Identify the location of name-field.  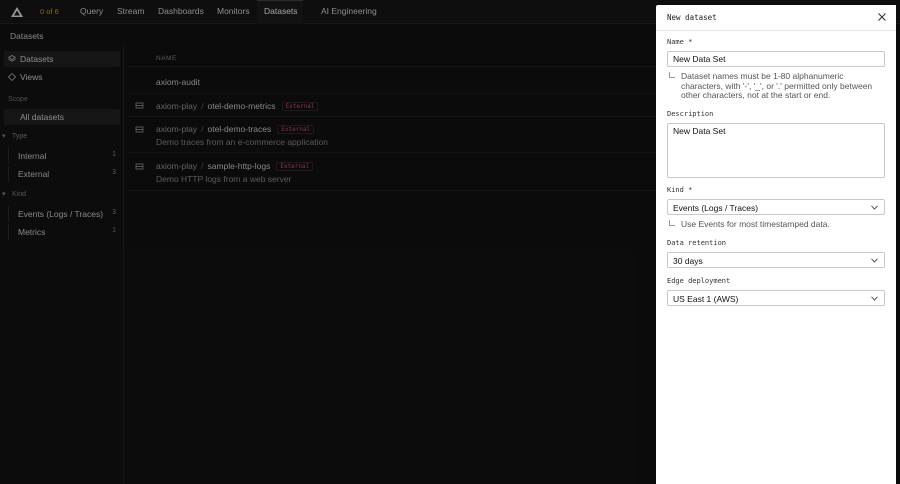
(776, 59).